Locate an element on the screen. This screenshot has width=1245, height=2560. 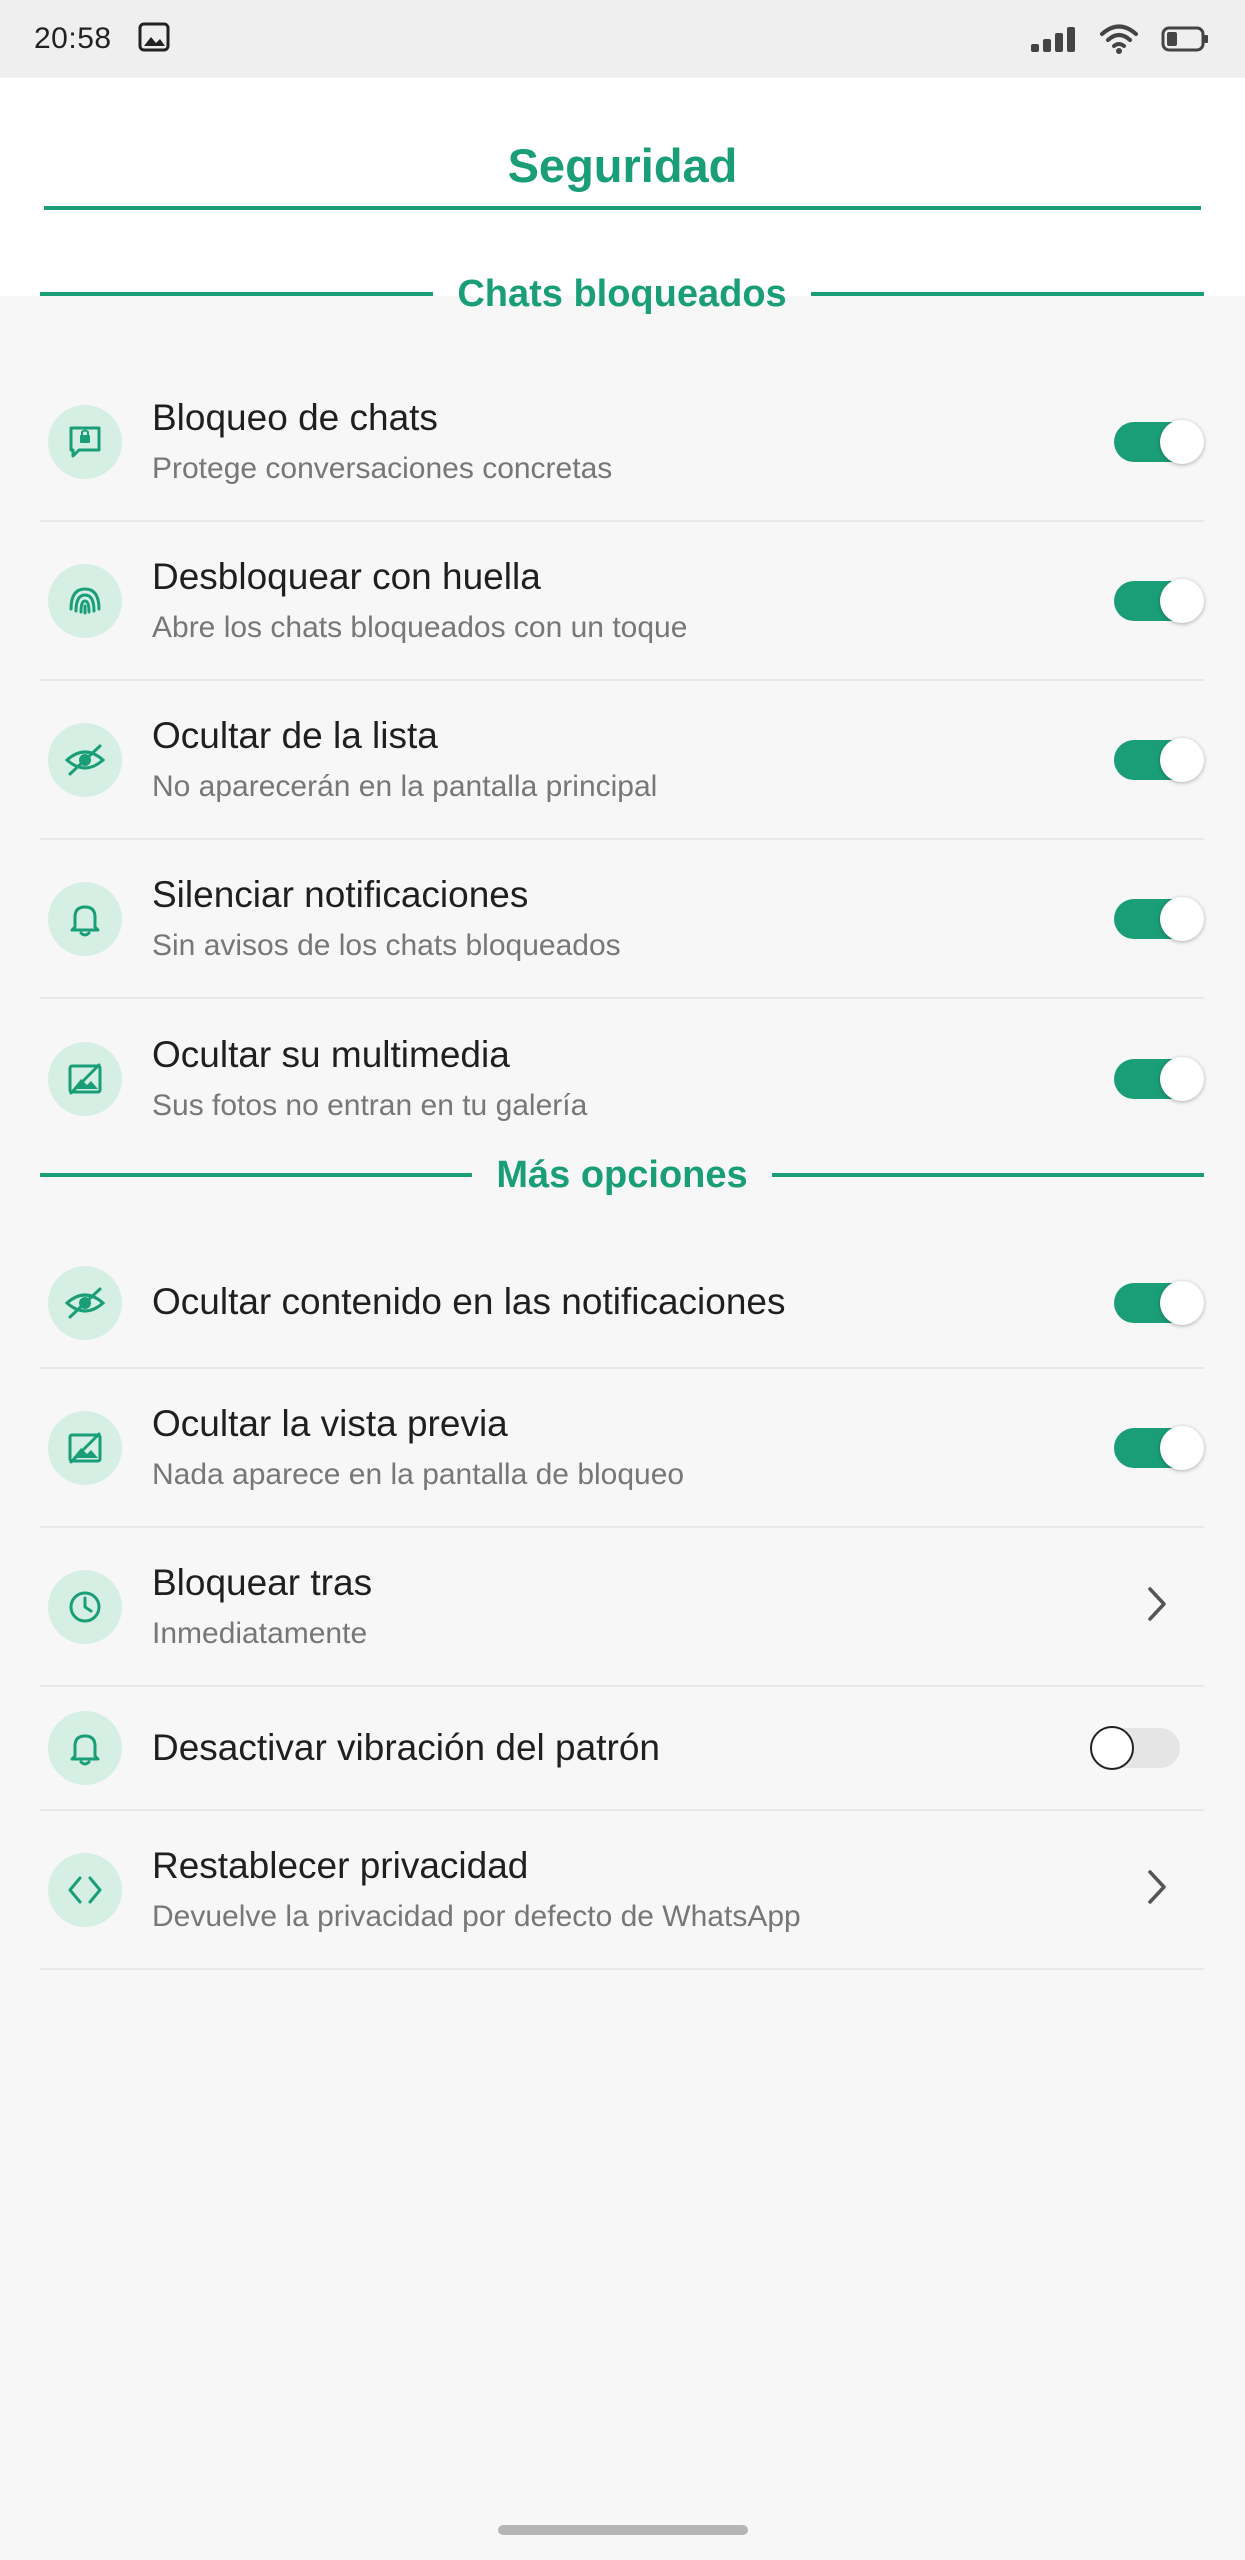
chat-lock-toggle is located at coordinates (1159, 441).